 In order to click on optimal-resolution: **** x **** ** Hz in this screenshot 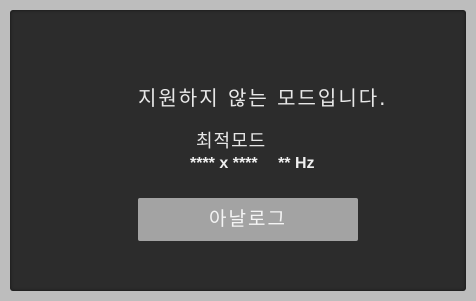, I will do `click(252, 164)`.